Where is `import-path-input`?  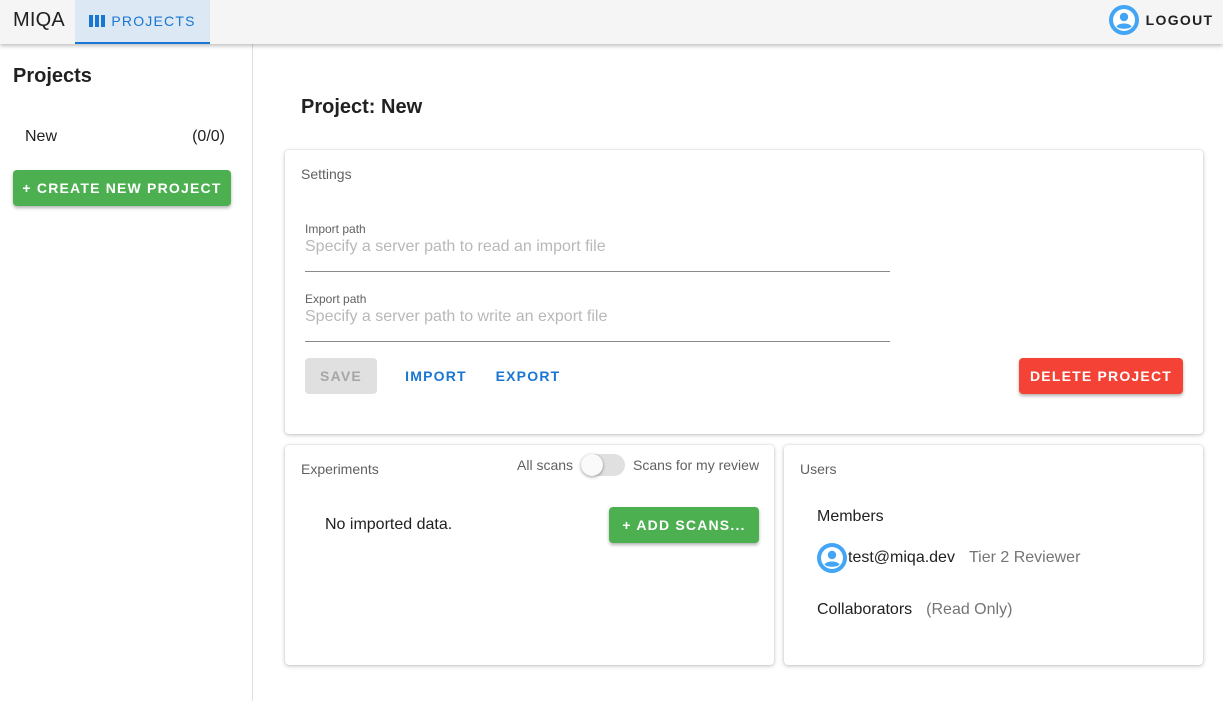 import-path-input is located at coordinates (597, 247).